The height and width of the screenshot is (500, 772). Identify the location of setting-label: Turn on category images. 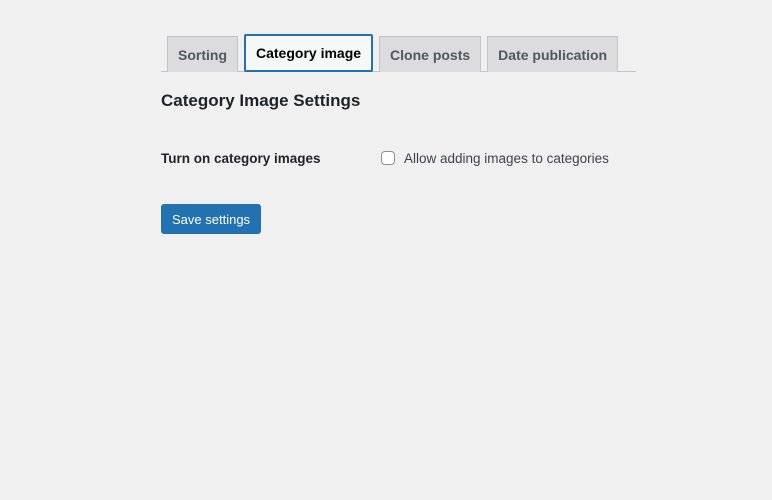
(241, 158).